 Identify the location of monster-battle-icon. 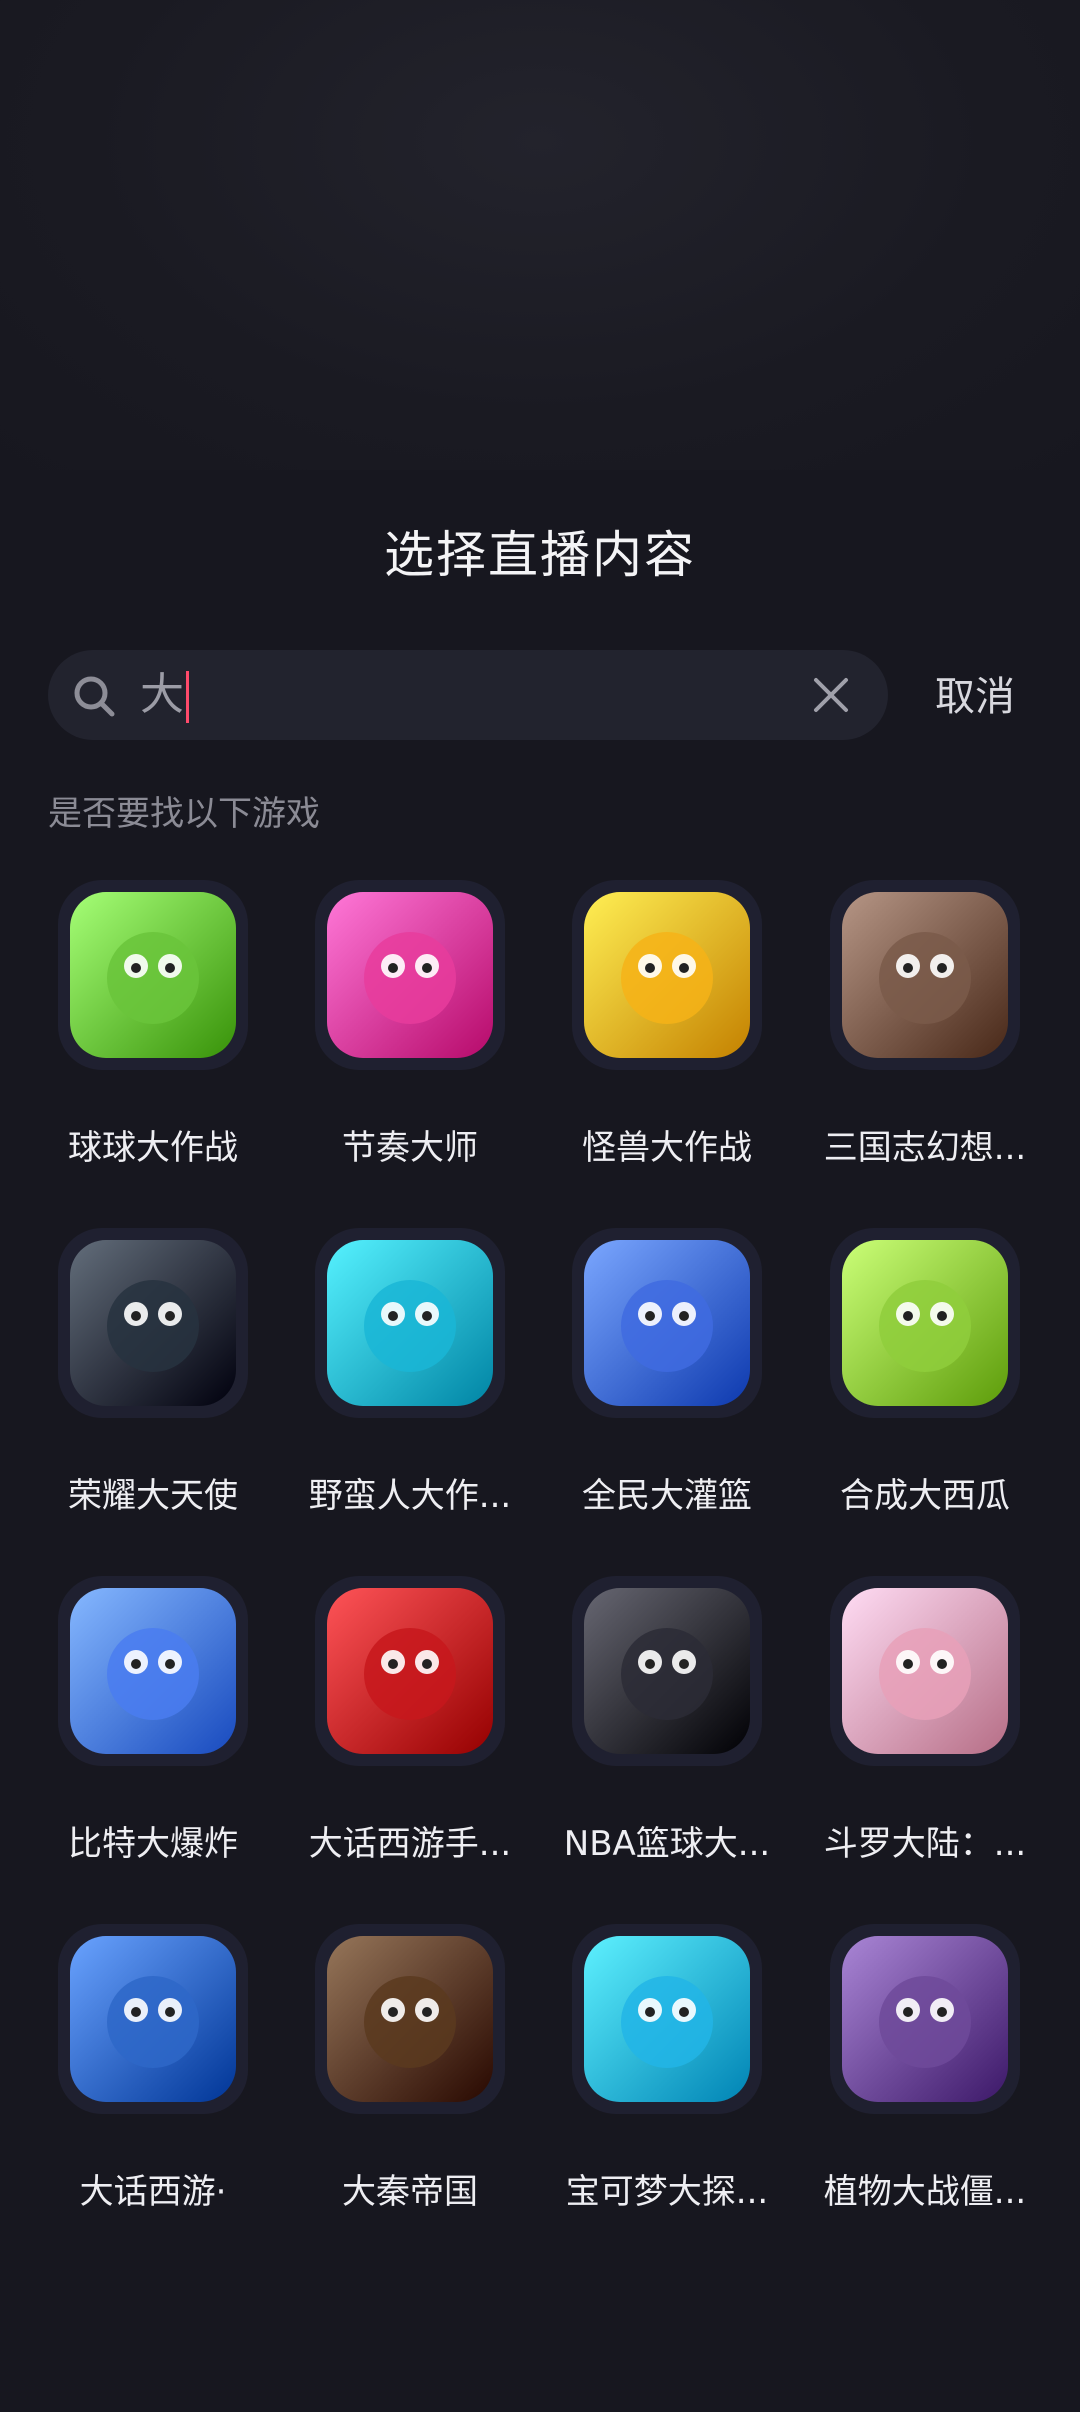
(667, 975).